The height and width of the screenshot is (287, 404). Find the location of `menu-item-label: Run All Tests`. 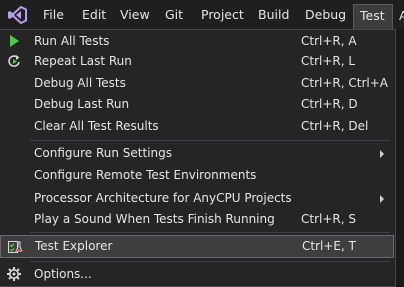

menu-item-label: Run All Tests is located at coordinates (72, 41).